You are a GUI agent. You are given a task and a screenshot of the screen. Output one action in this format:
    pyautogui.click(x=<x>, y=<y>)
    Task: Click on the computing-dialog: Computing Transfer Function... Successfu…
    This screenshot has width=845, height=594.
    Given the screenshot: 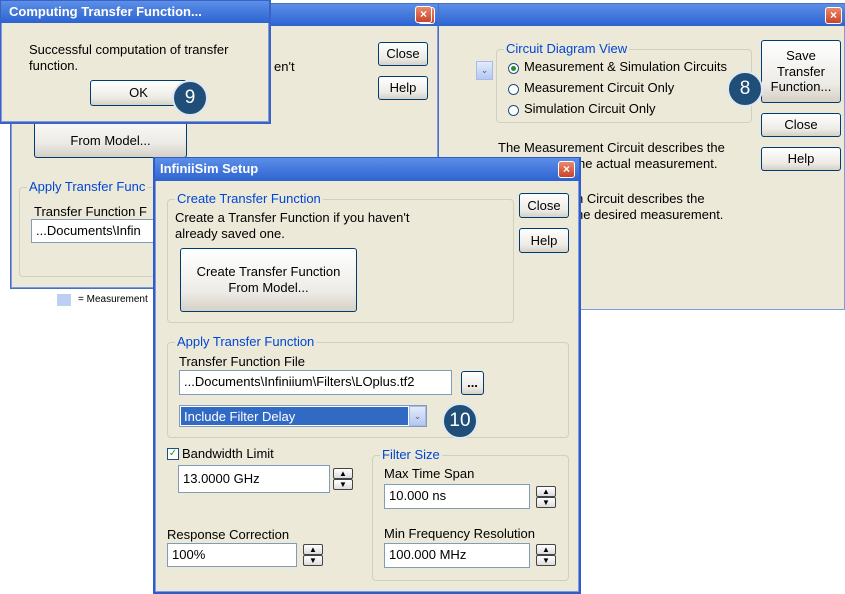 What is the action you would take?
    pyautogui.click(x=135, y=62)
    